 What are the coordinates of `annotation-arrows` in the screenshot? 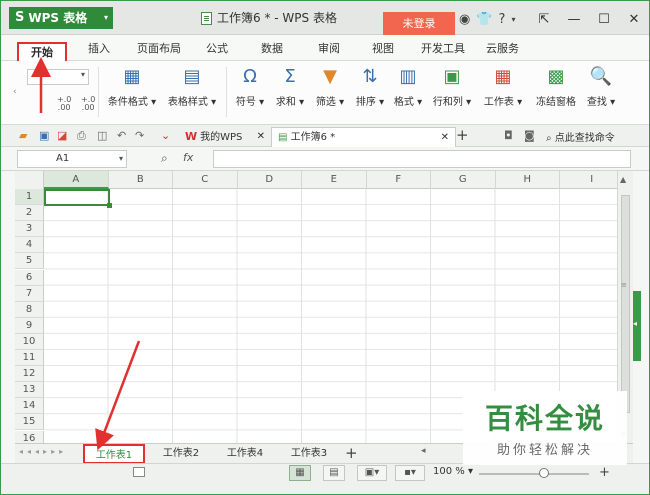 It's located at (86, 254).